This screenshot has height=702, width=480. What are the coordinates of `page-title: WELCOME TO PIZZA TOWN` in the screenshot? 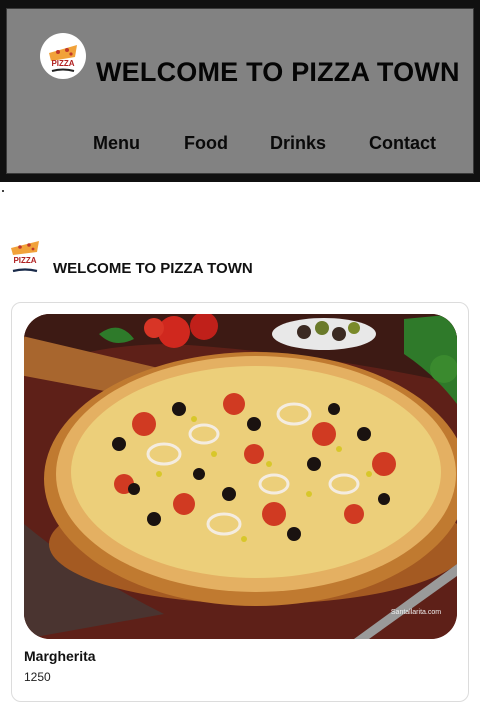 It's located at (278, 72).